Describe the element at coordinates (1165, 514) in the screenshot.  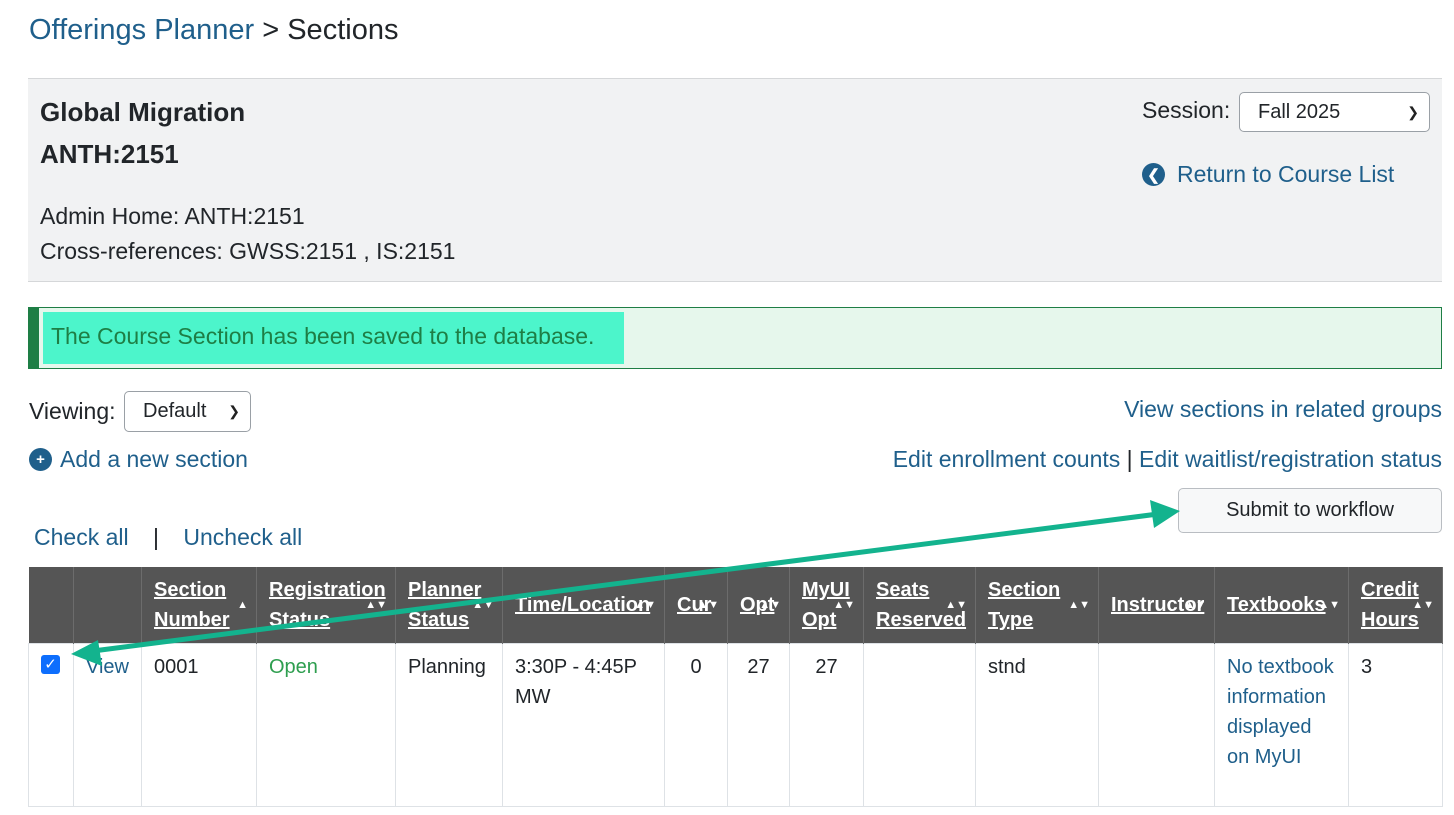
I see `annotation-arrowhead-right` at that location.